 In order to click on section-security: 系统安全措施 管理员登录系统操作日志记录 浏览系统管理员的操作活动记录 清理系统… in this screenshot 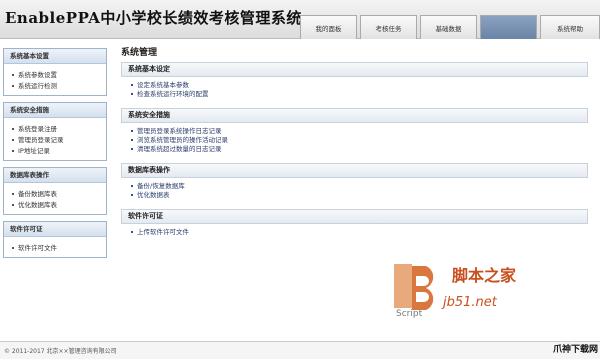, I will do `click(354, 133)`.